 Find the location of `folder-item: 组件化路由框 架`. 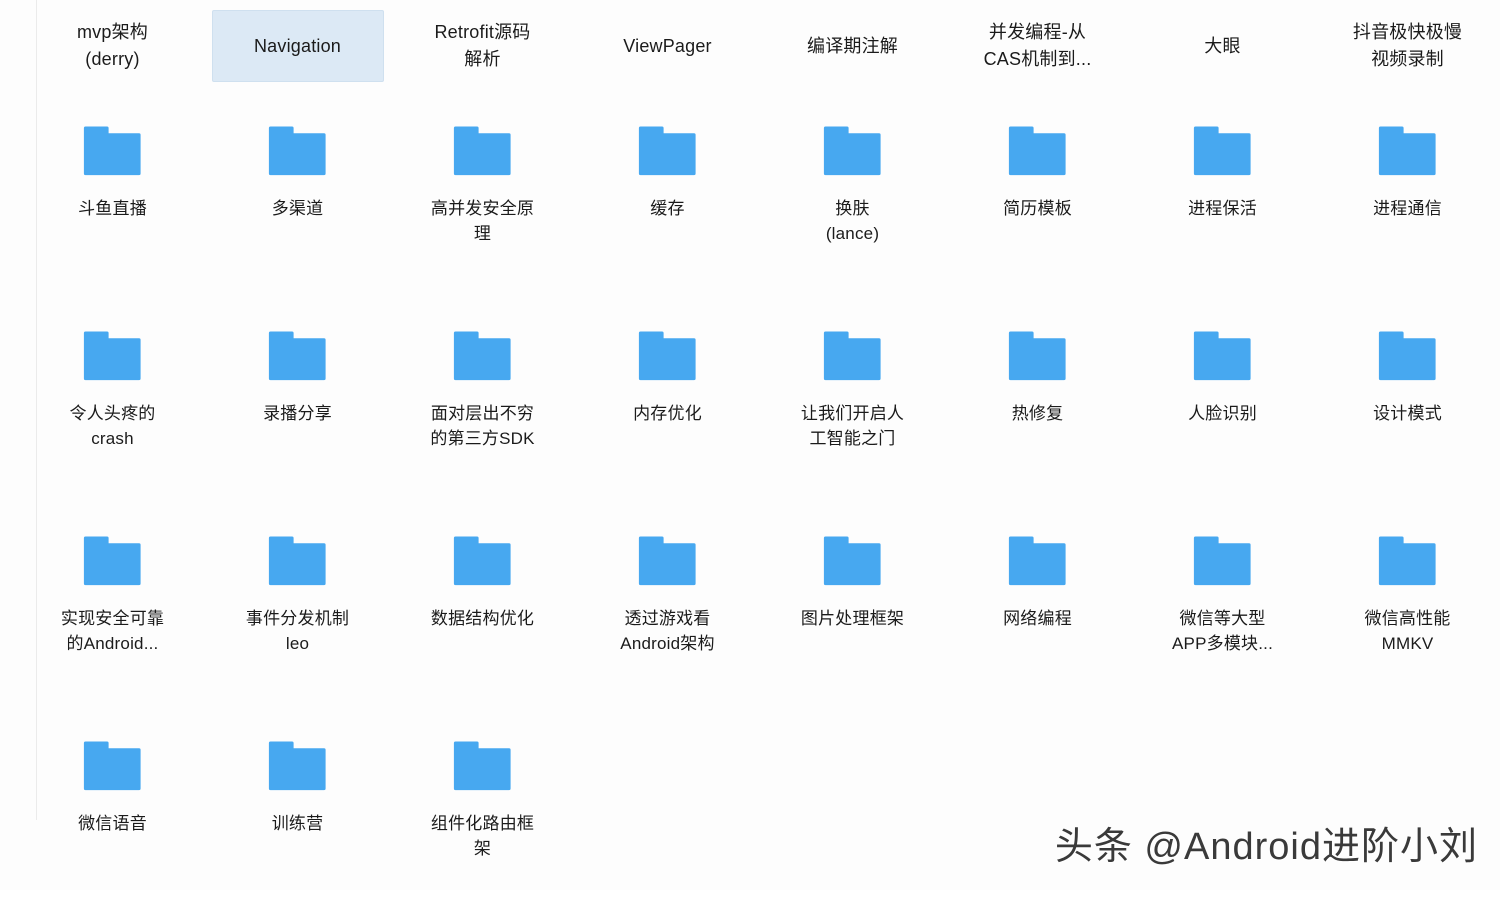

folder-item: 组件化路由框 架 is located at coordinates (482, 817).